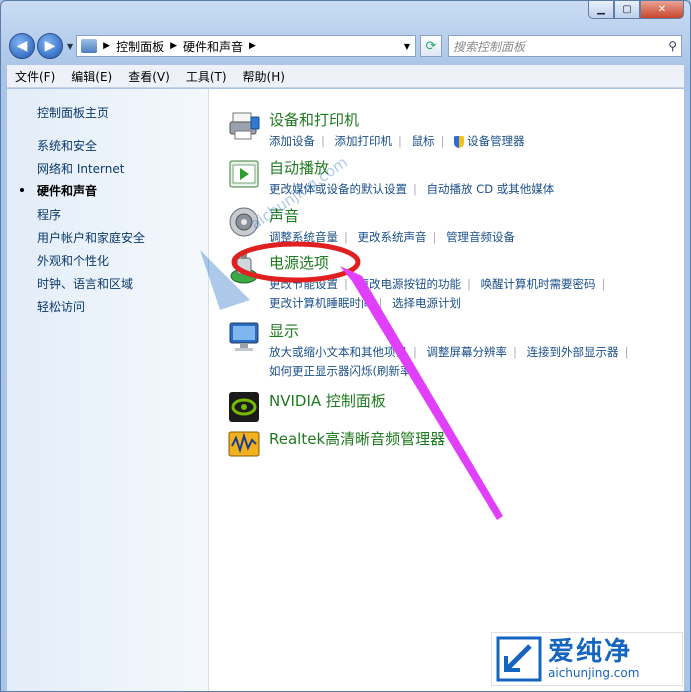 The width and height of the screenshot is (691, 692). What do you see at coordinates (67, 145) in the screenshot?
I see `sidebar-item-system-security: 系统和安全` at bounding box center [67, 145].